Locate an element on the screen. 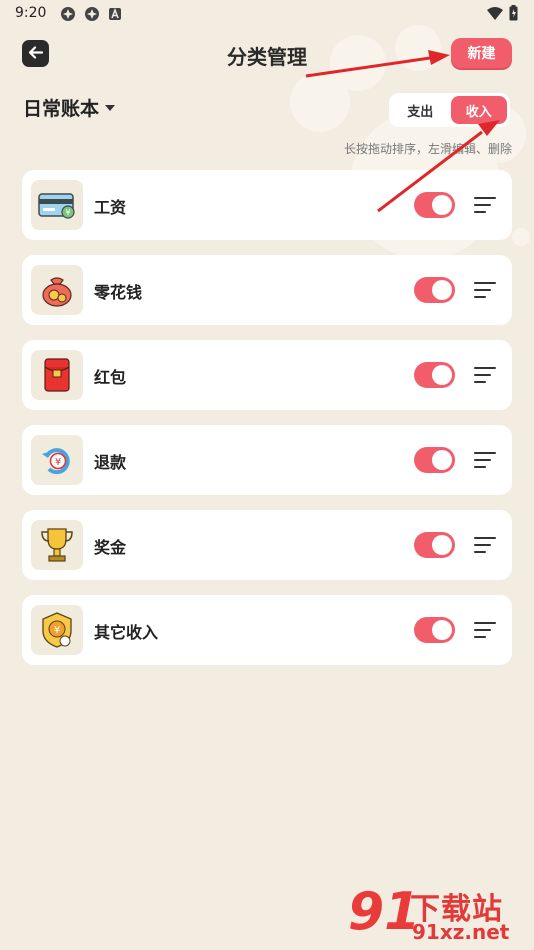 Image resolution: width=534 pixels, height=950 pixels. status-icons-right is located at coordinates (502, 15).